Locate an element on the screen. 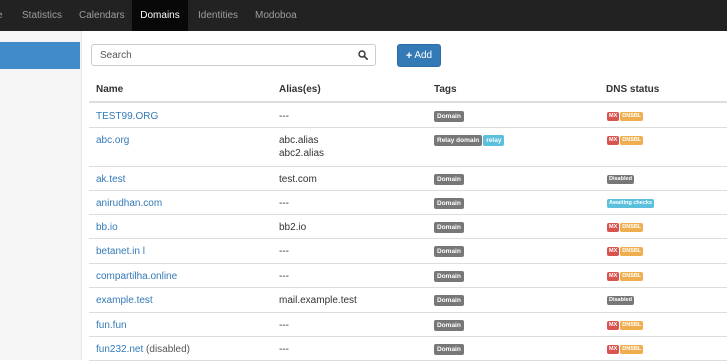  tag-badge: relay is located at coordinates (494, 140).